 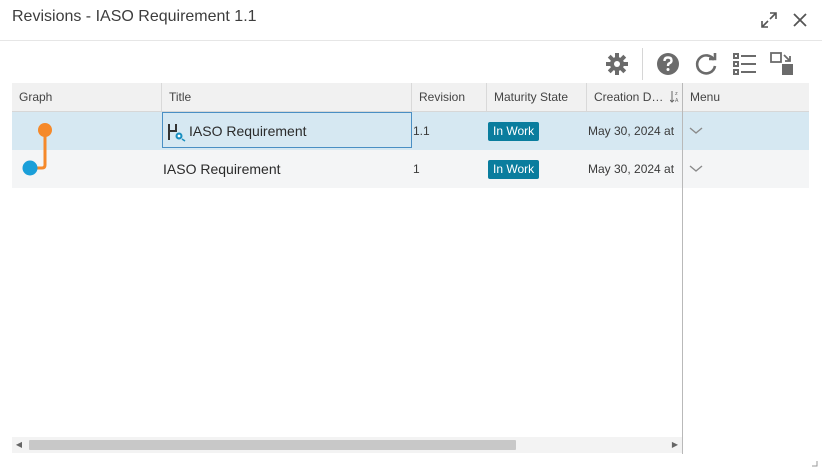 I want to click on sort-icon: z A, so click(x=675, y=97).